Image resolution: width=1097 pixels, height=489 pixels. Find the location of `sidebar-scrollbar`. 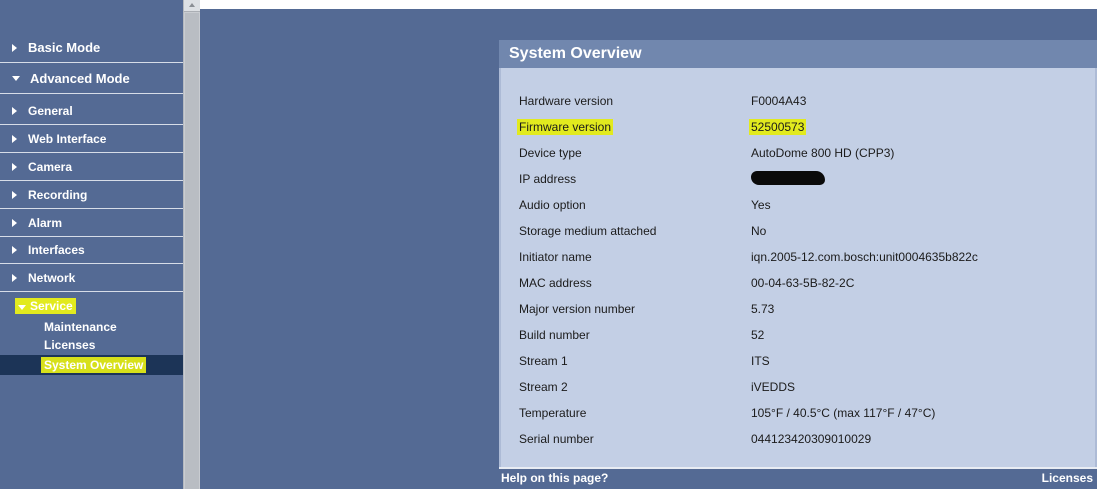

sidebar-scrollbar is located at coordinates (191, 244).